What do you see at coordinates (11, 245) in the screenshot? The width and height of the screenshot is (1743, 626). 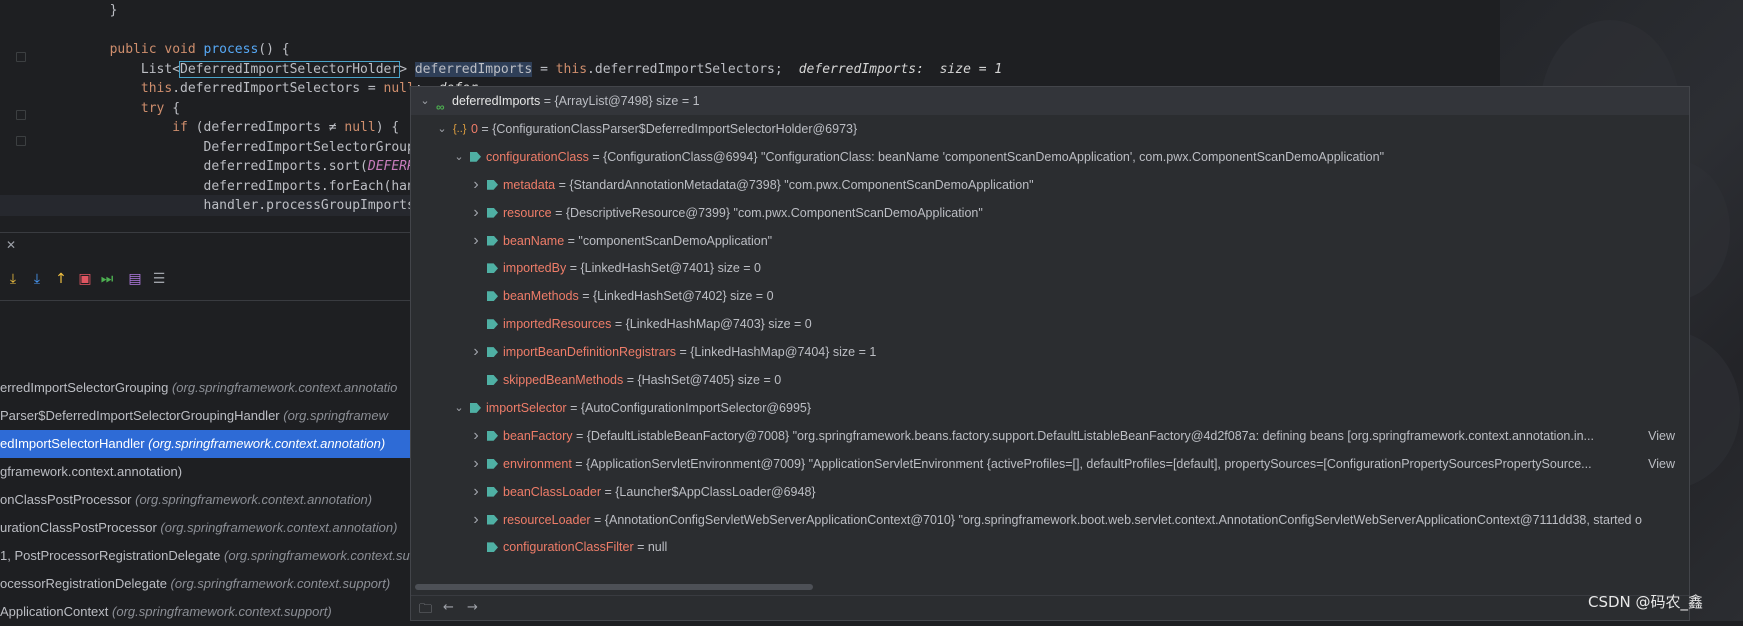 I see `close-icon: ✕` at bounding box center [11, 245].